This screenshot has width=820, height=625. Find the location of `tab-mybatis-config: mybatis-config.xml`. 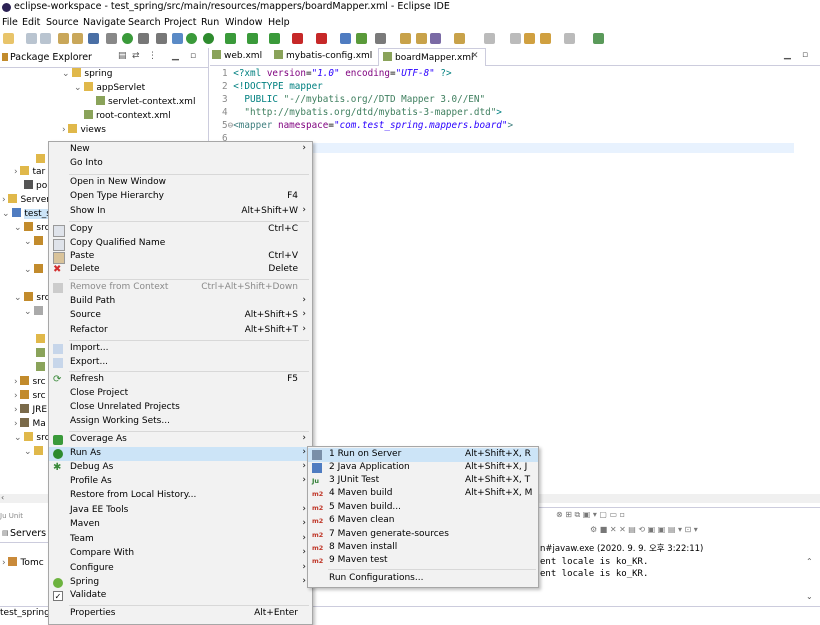

tab-mybatis-config: mybatis-config.xml is located at coordinates (323, 55).